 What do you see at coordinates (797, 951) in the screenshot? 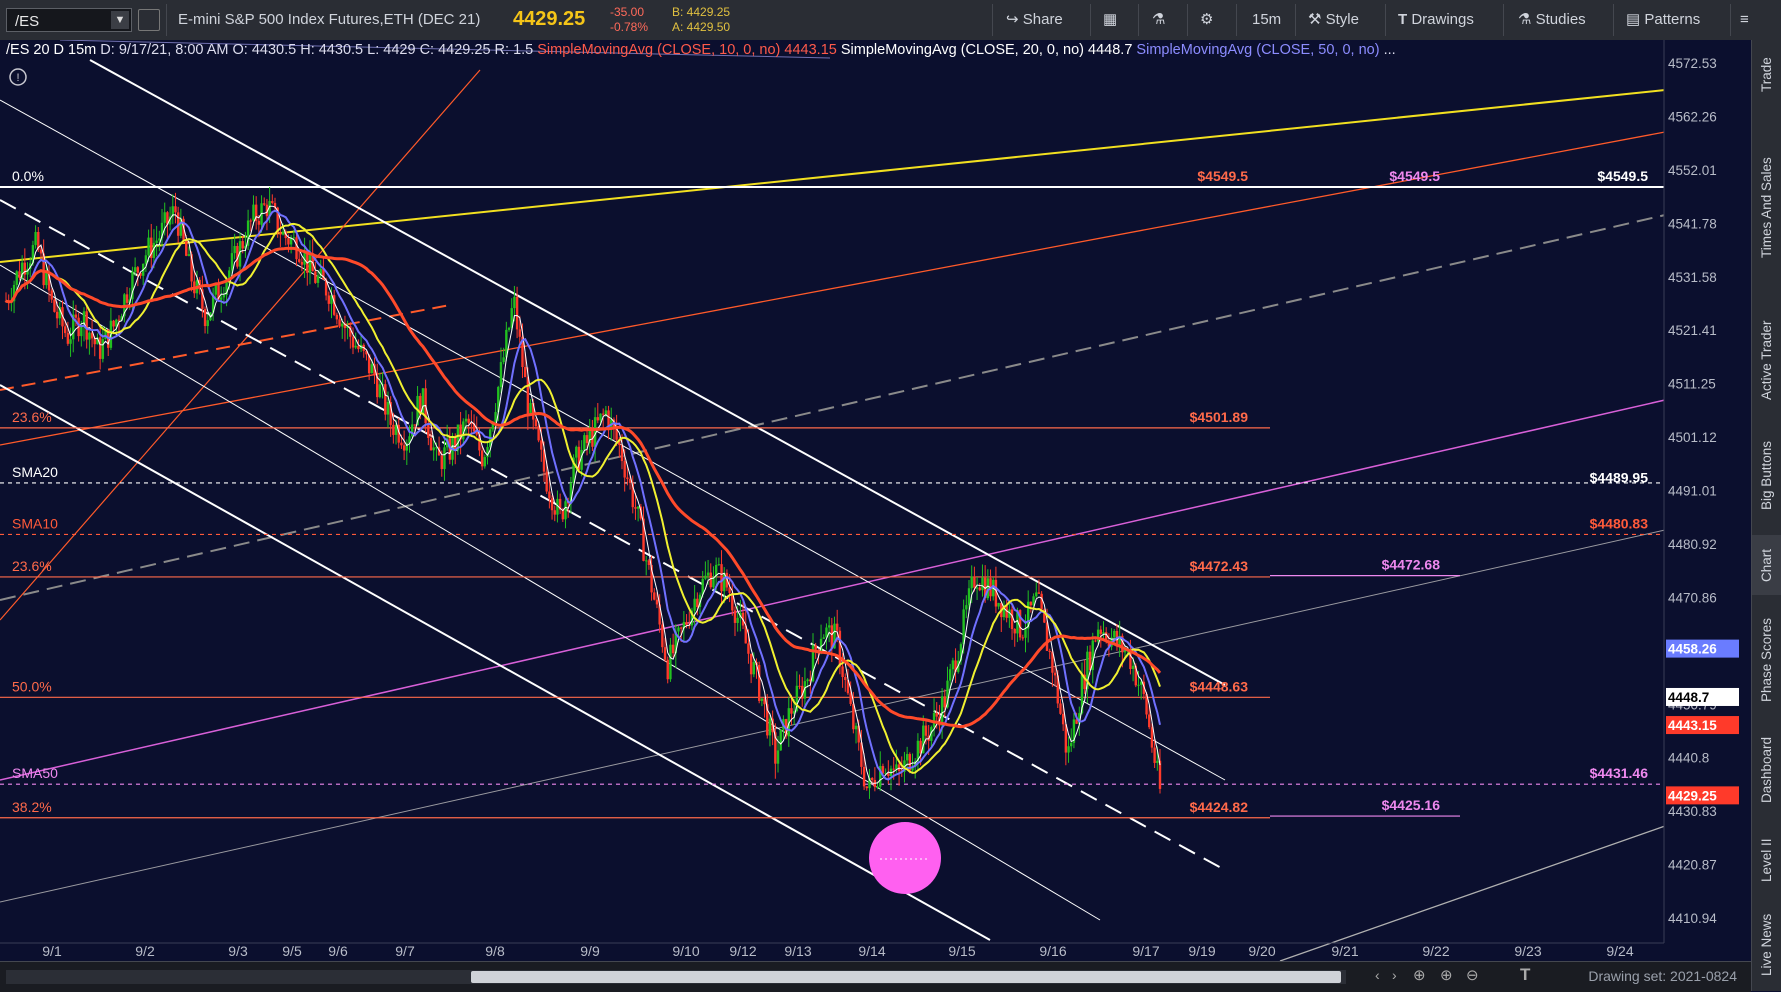
I see `x-tick-label: 9/13` at bounding box center [797, 951].